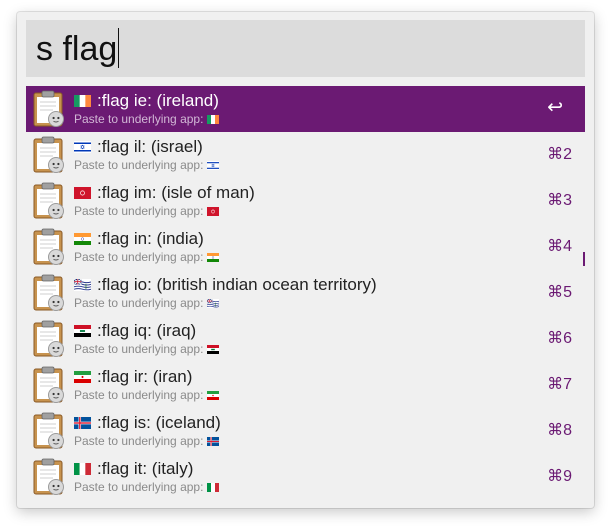  I want to click on result-title-text: :flag ir: (iran), so click(145, 376).